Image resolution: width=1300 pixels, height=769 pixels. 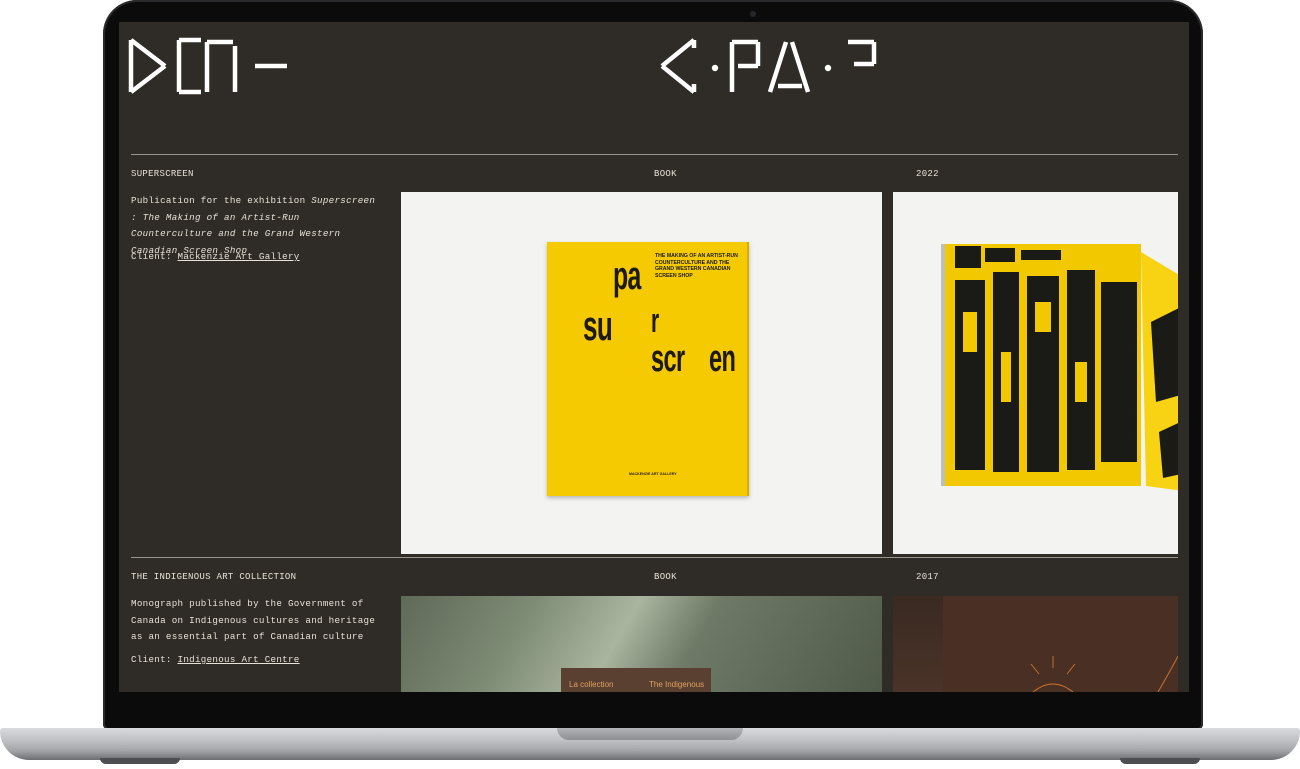 What do you see at coordinates (213, 577) in the screenshot?
I see `project-title: THE INDIGENOUS ART COLLECTION` at bounding box center [213, 577].